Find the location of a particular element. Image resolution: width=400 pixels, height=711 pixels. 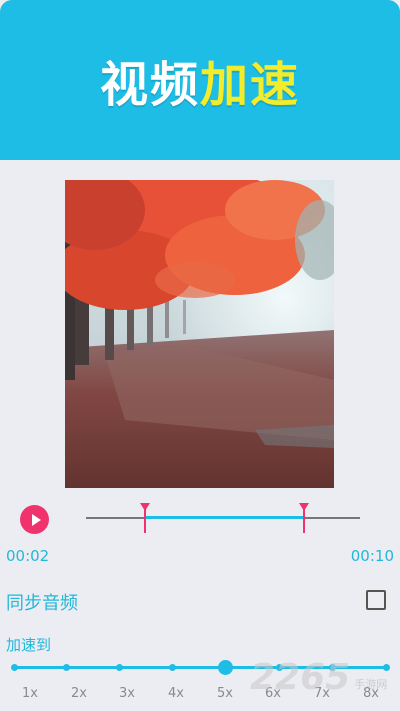

speed-label: 加速到 is located at coordinates (29, 645).